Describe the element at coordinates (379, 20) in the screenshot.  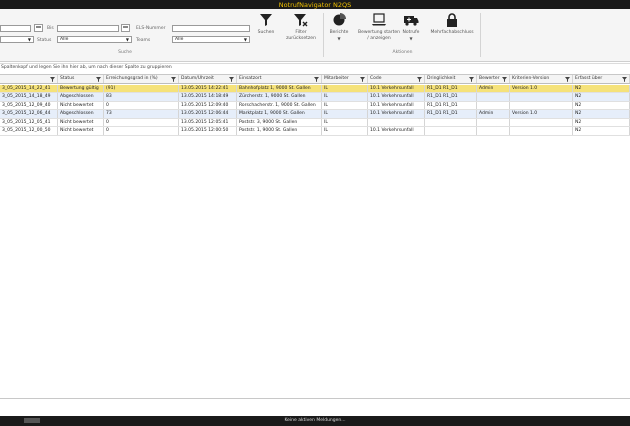
I see `laptop-icon` at that location.